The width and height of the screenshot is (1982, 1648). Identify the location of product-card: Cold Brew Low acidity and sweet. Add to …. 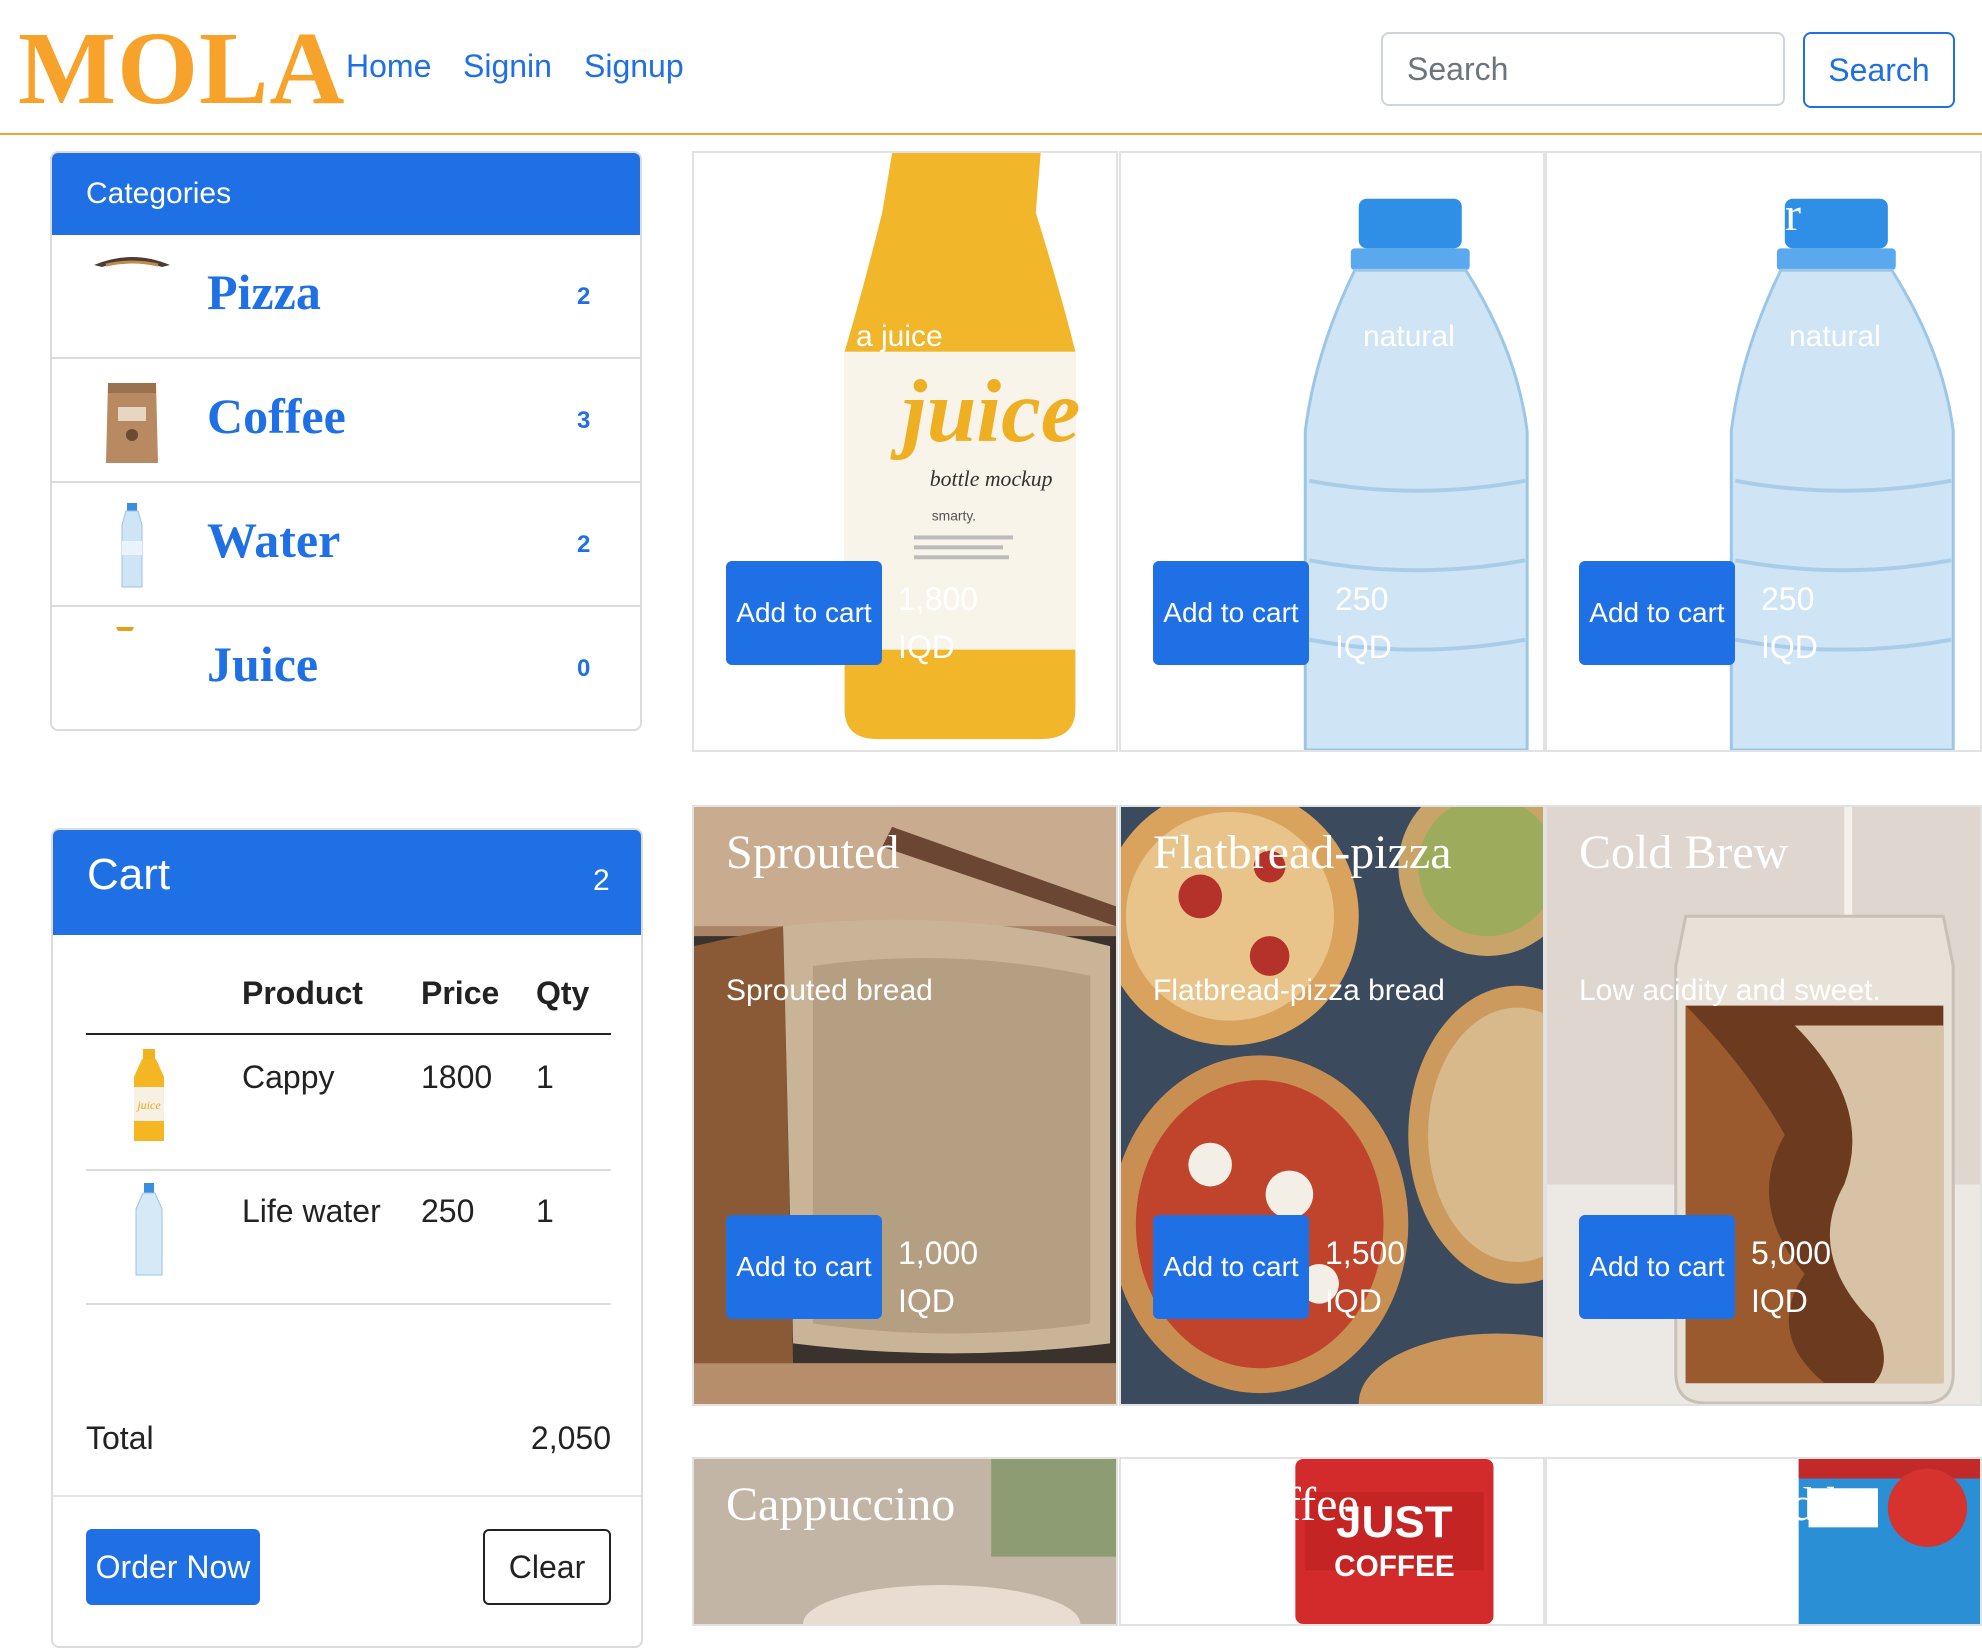
(1763, 1105).